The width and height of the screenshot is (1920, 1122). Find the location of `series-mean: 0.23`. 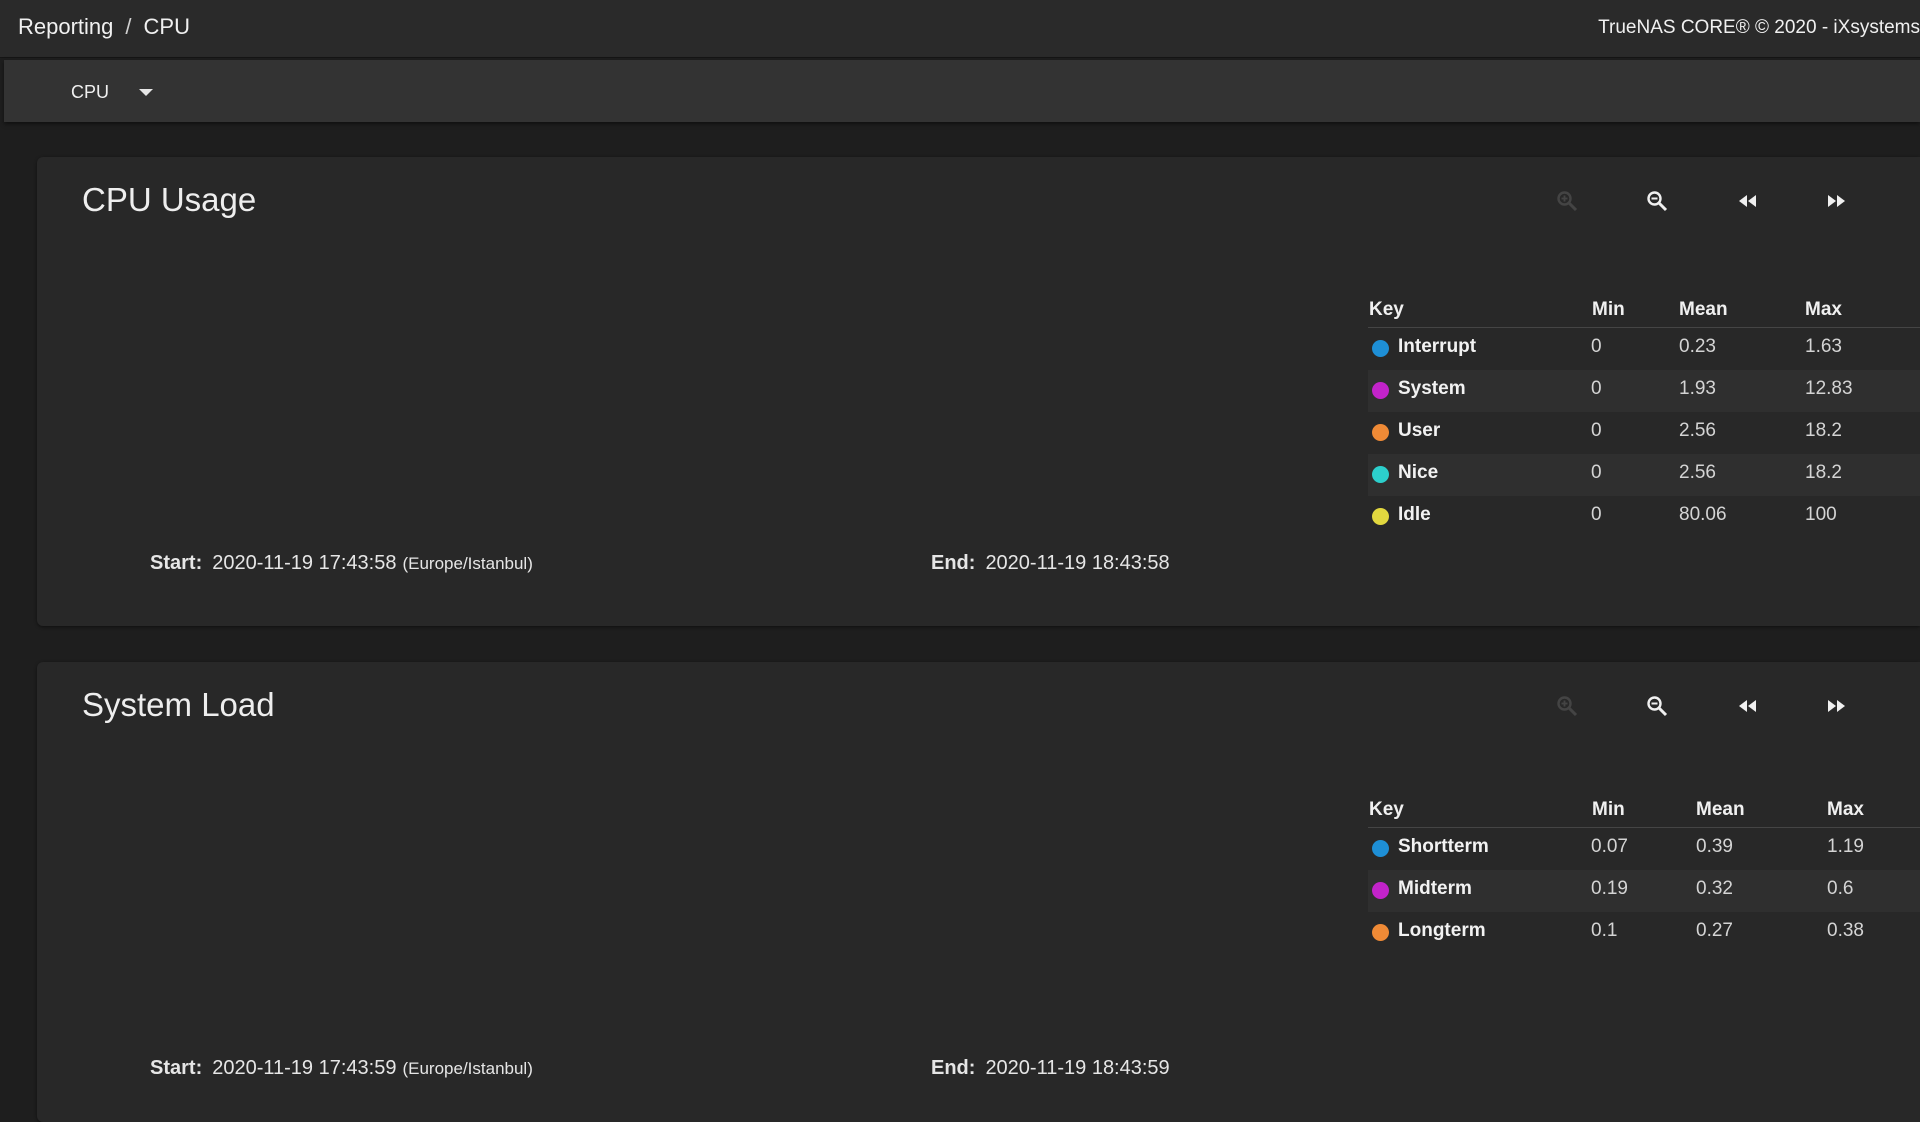

series-mean: 0.23 is located at coordinates (1697, 346).